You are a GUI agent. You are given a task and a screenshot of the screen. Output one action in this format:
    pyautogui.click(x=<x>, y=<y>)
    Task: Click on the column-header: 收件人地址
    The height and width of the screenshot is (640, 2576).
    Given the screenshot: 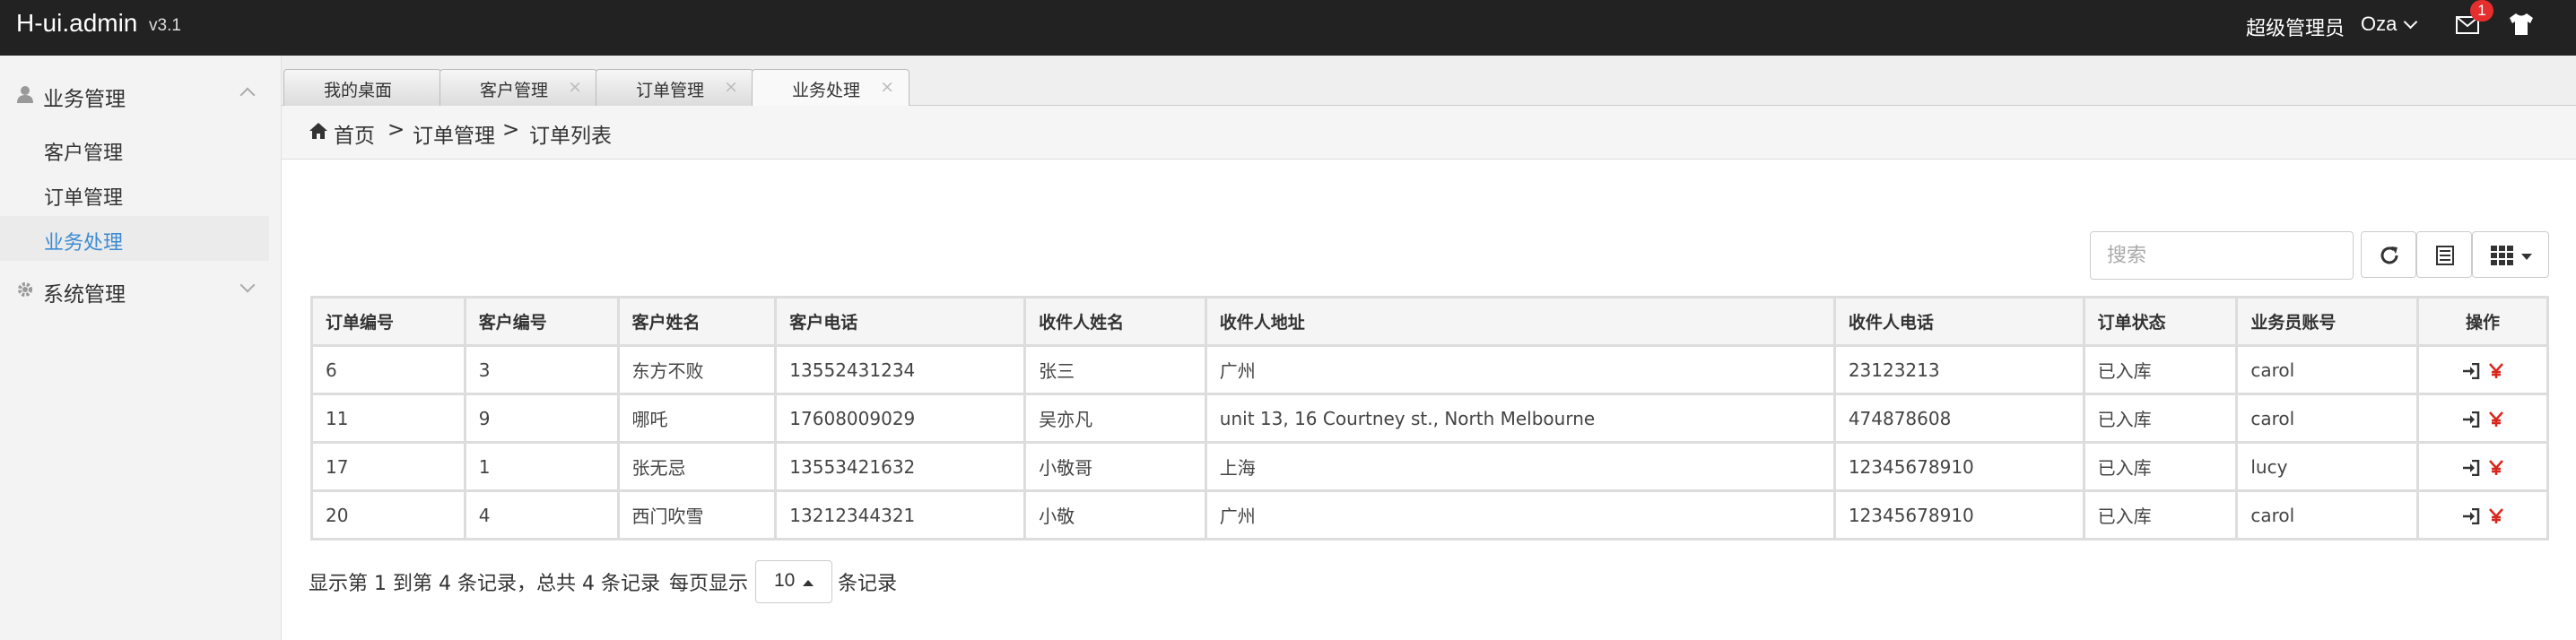 What is the action you would take?
    pyautogui.click(x=1520, y=322)
    